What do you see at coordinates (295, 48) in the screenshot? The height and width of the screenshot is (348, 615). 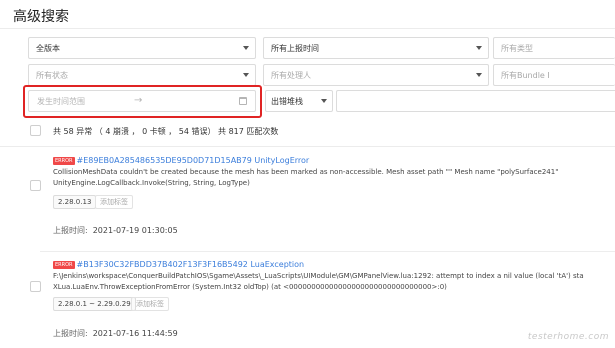 I see `report-time-select-value: 所有上报时间` at bounding box center [295, 48].